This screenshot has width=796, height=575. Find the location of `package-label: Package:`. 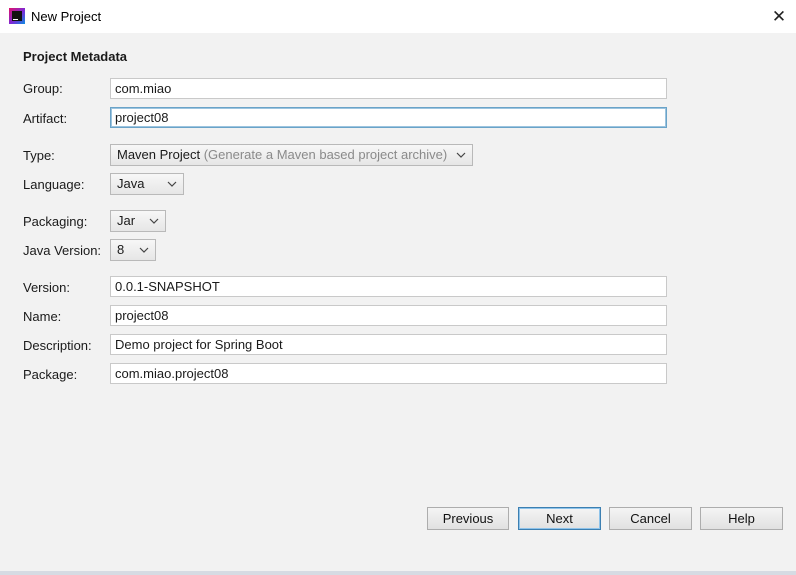

package-label: Package: is located at coordinates (50, 374).